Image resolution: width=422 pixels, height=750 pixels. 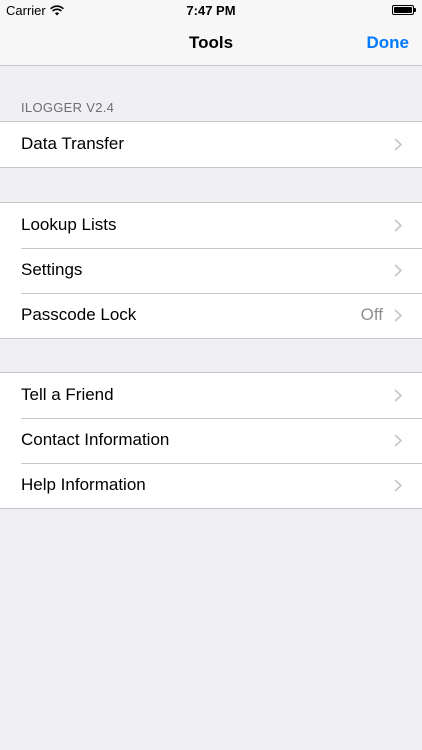 I want to click on contact-information-row: Contact Information, so click(x=211, y=440).